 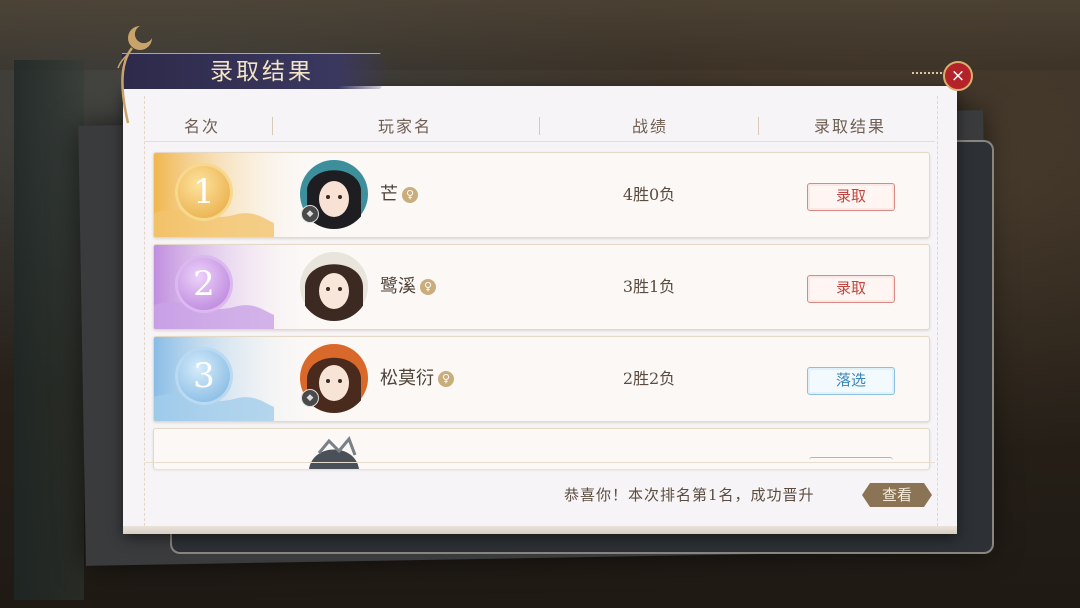 I want to click on close-button: ×, so click(x=958, y=76).